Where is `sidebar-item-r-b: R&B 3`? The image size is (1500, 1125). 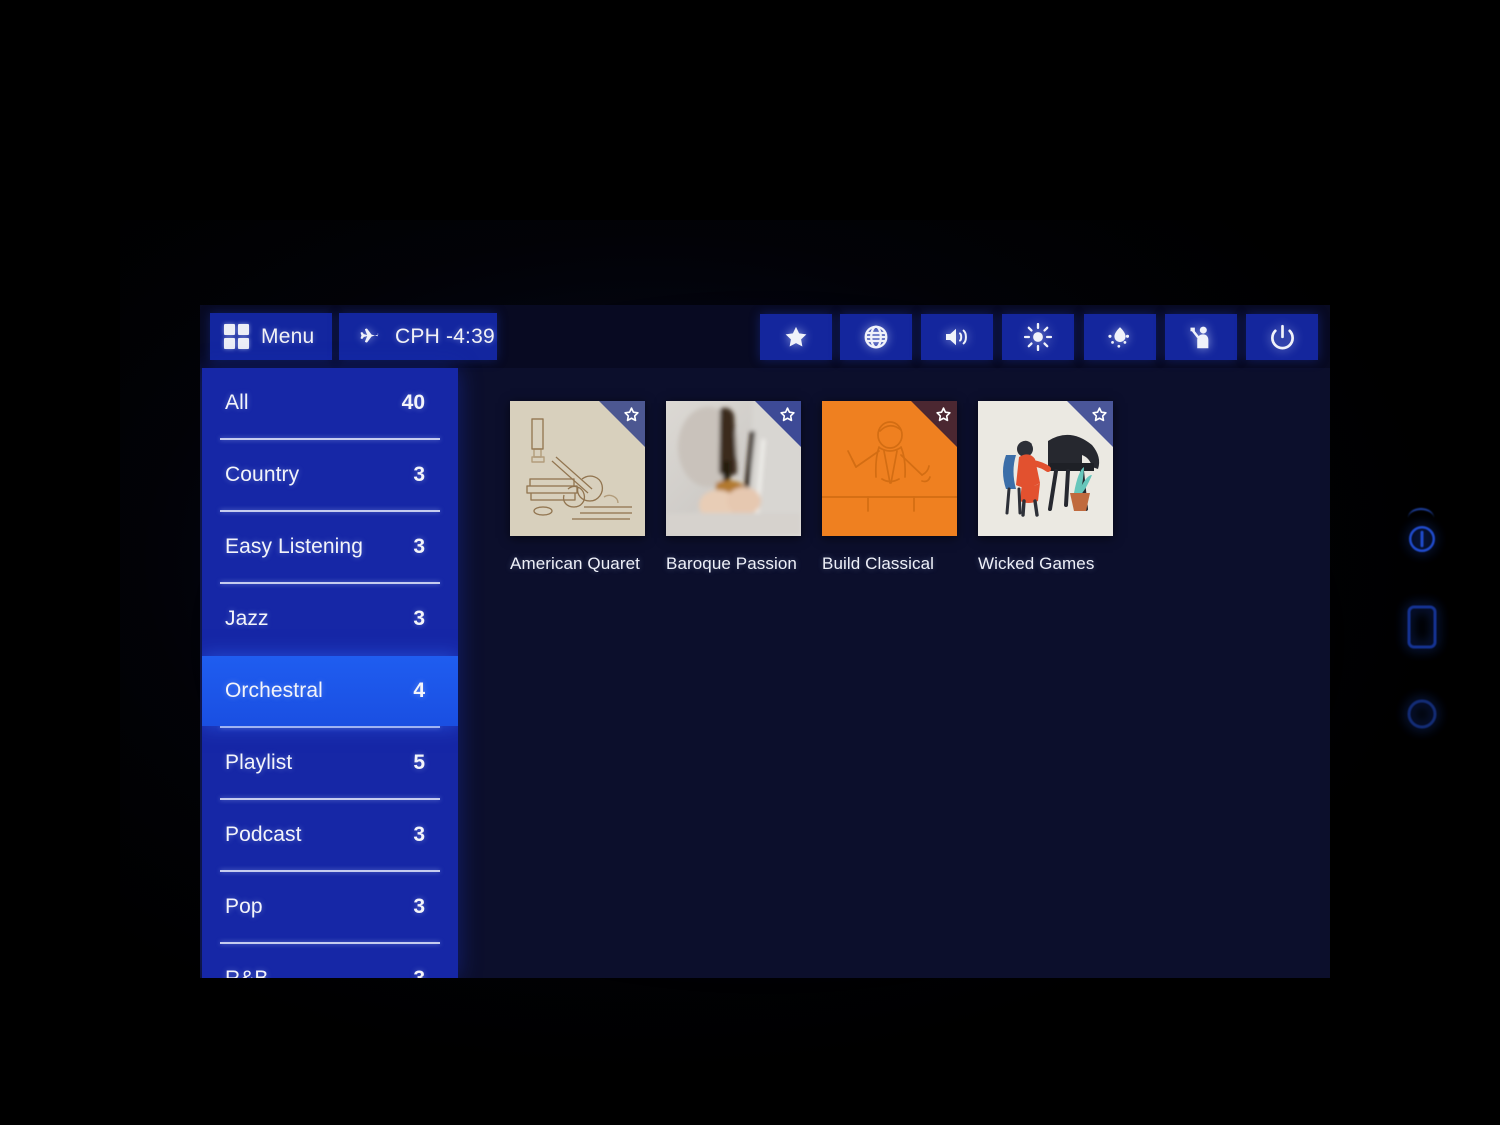
sidebar-item-r-b: R&B 3 is located at coordinates (330, 961).